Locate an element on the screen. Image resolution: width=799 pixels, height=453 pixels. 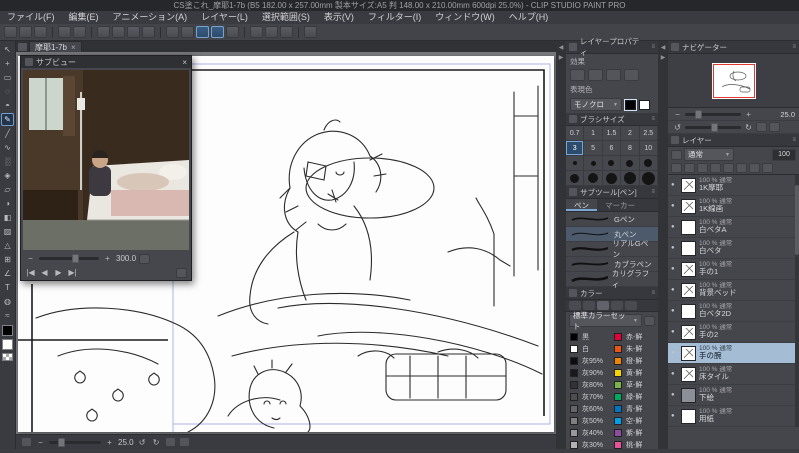
delete-icon is located at coordinates (148, 32).